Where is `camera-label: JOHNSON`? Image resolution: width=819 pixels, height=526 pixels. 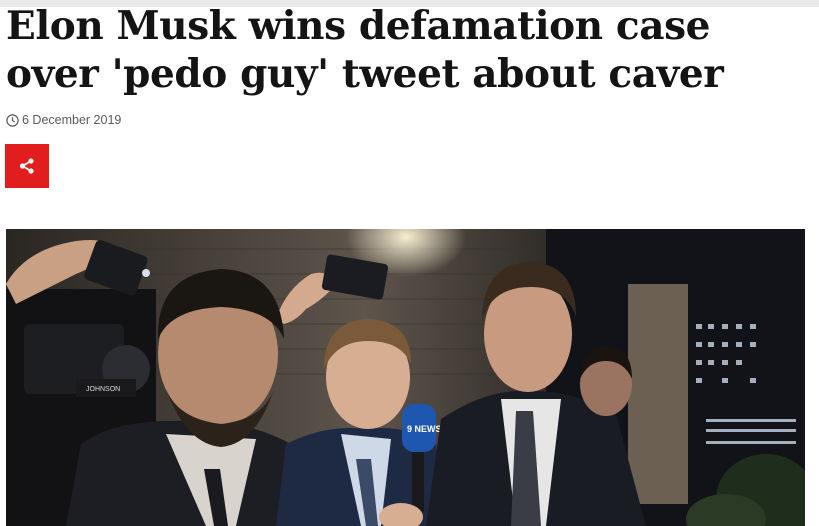 camera-label: JOHNSON is located at coordinates (103, 389).